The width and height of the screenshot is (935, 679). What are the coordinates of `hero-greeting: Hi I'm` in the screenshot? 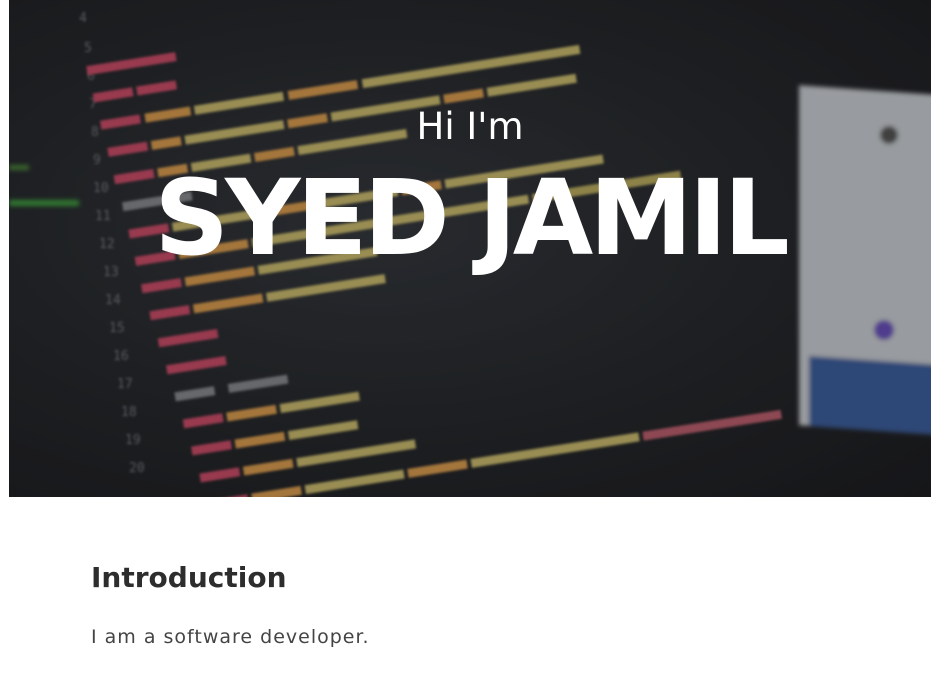 It's located at (470, 126).